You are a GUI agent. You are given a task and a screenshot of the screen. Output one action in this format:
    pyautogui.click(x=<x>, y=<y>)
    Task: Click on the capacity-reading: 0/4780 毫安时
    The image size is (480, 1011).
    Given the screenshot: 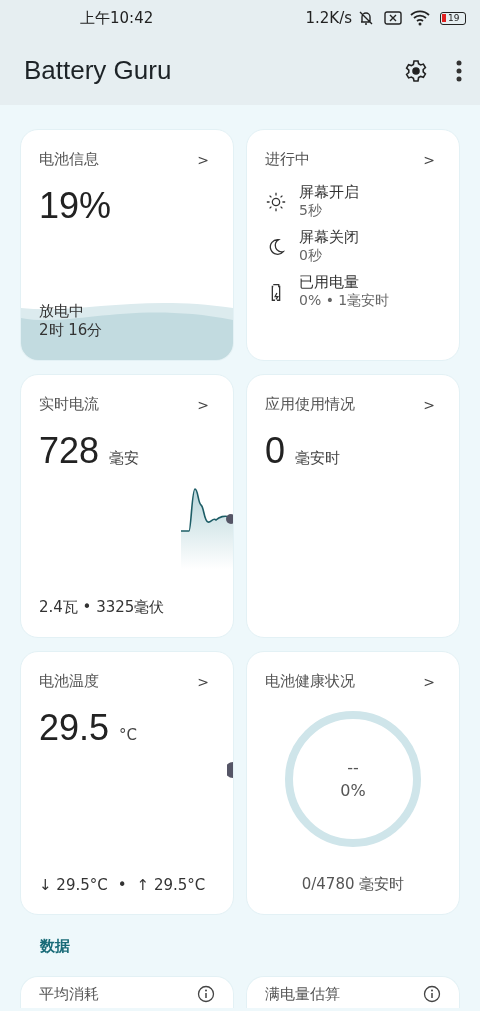 What is the action you would take?
    pyautogui.click(x=353, y=884)
    